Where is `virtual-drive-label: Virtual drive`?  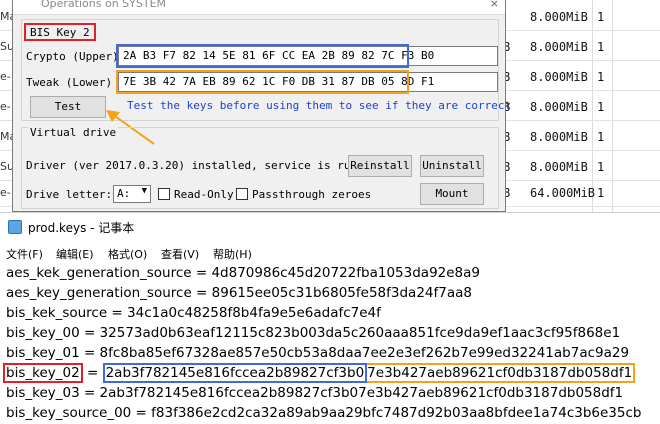 virtual-drive-label: Virtual drive is located at coordinates (73, 132).